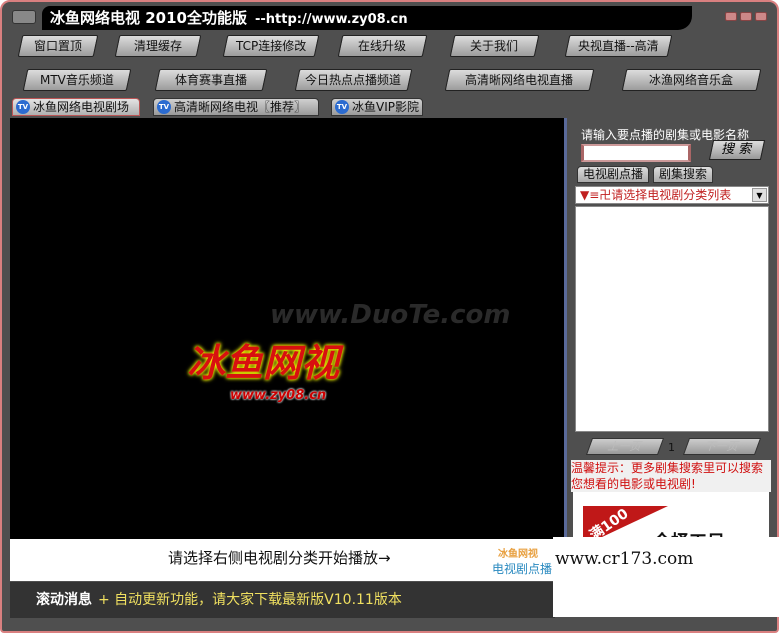  What do you see at coordinates (671, 517) in the screenshot?
I see `ad-banner: 满100今择工日` at bounding box center [671, 517].